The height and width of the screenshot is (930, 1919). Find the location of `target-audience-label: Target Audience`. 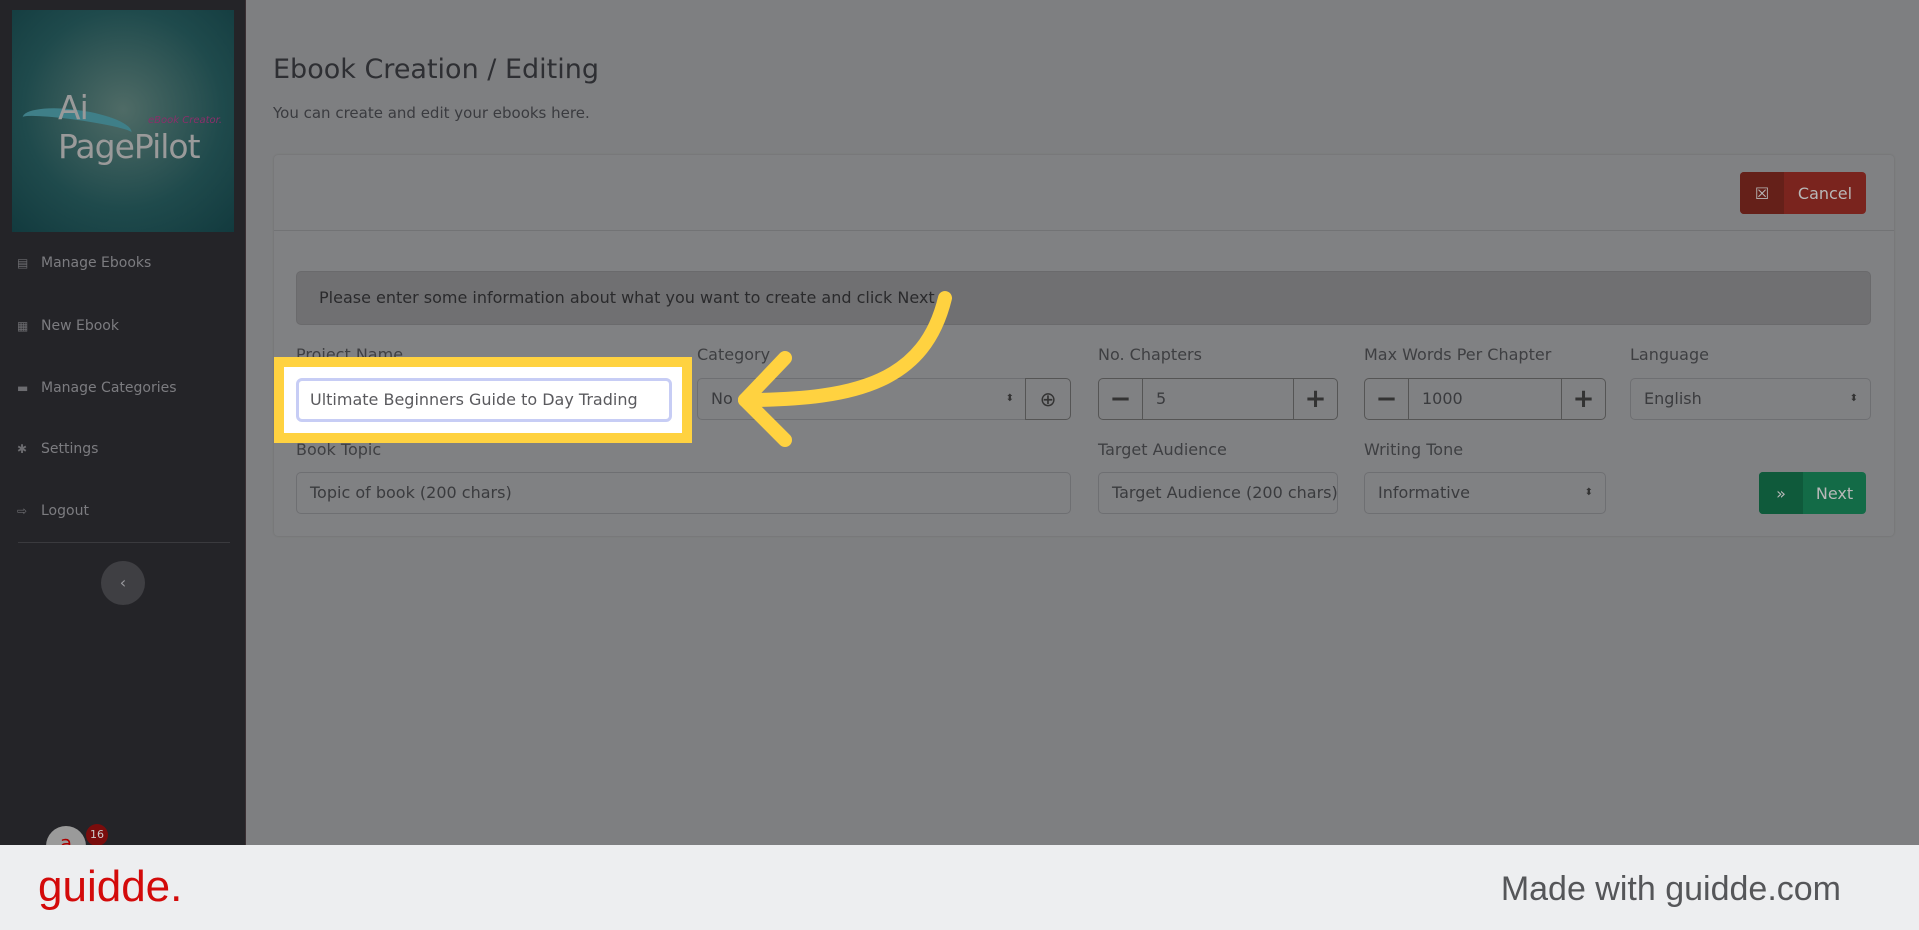

target-audience-label: Target Audience is located at coordinates (1162, 449).